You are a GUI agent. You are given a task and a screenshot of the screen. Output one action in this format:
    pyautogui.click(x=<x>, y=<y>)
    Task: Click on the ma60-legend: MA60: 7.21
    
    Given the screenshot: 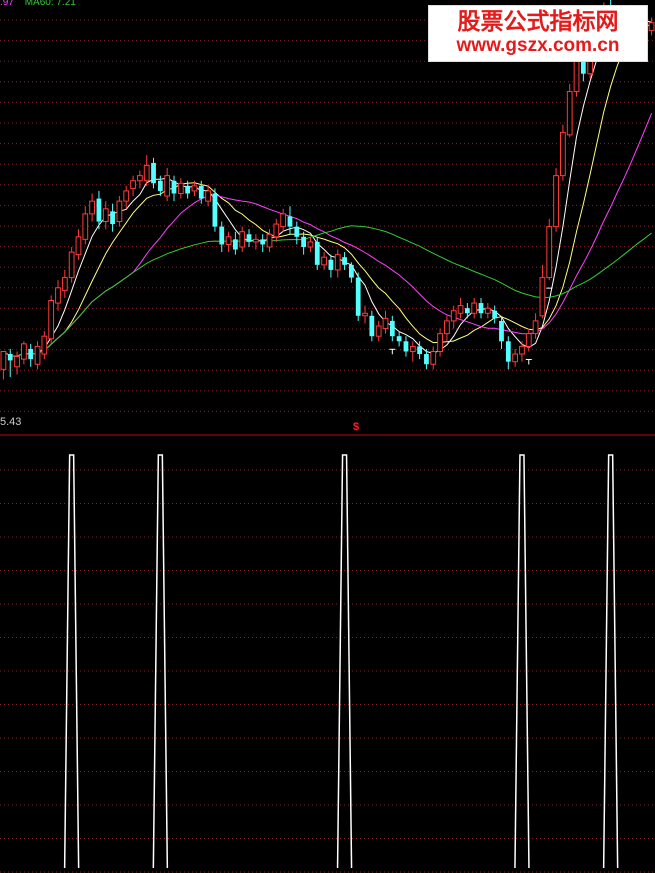 What is the action you would take?
    pyautogui.click(x=50, y=4)
    